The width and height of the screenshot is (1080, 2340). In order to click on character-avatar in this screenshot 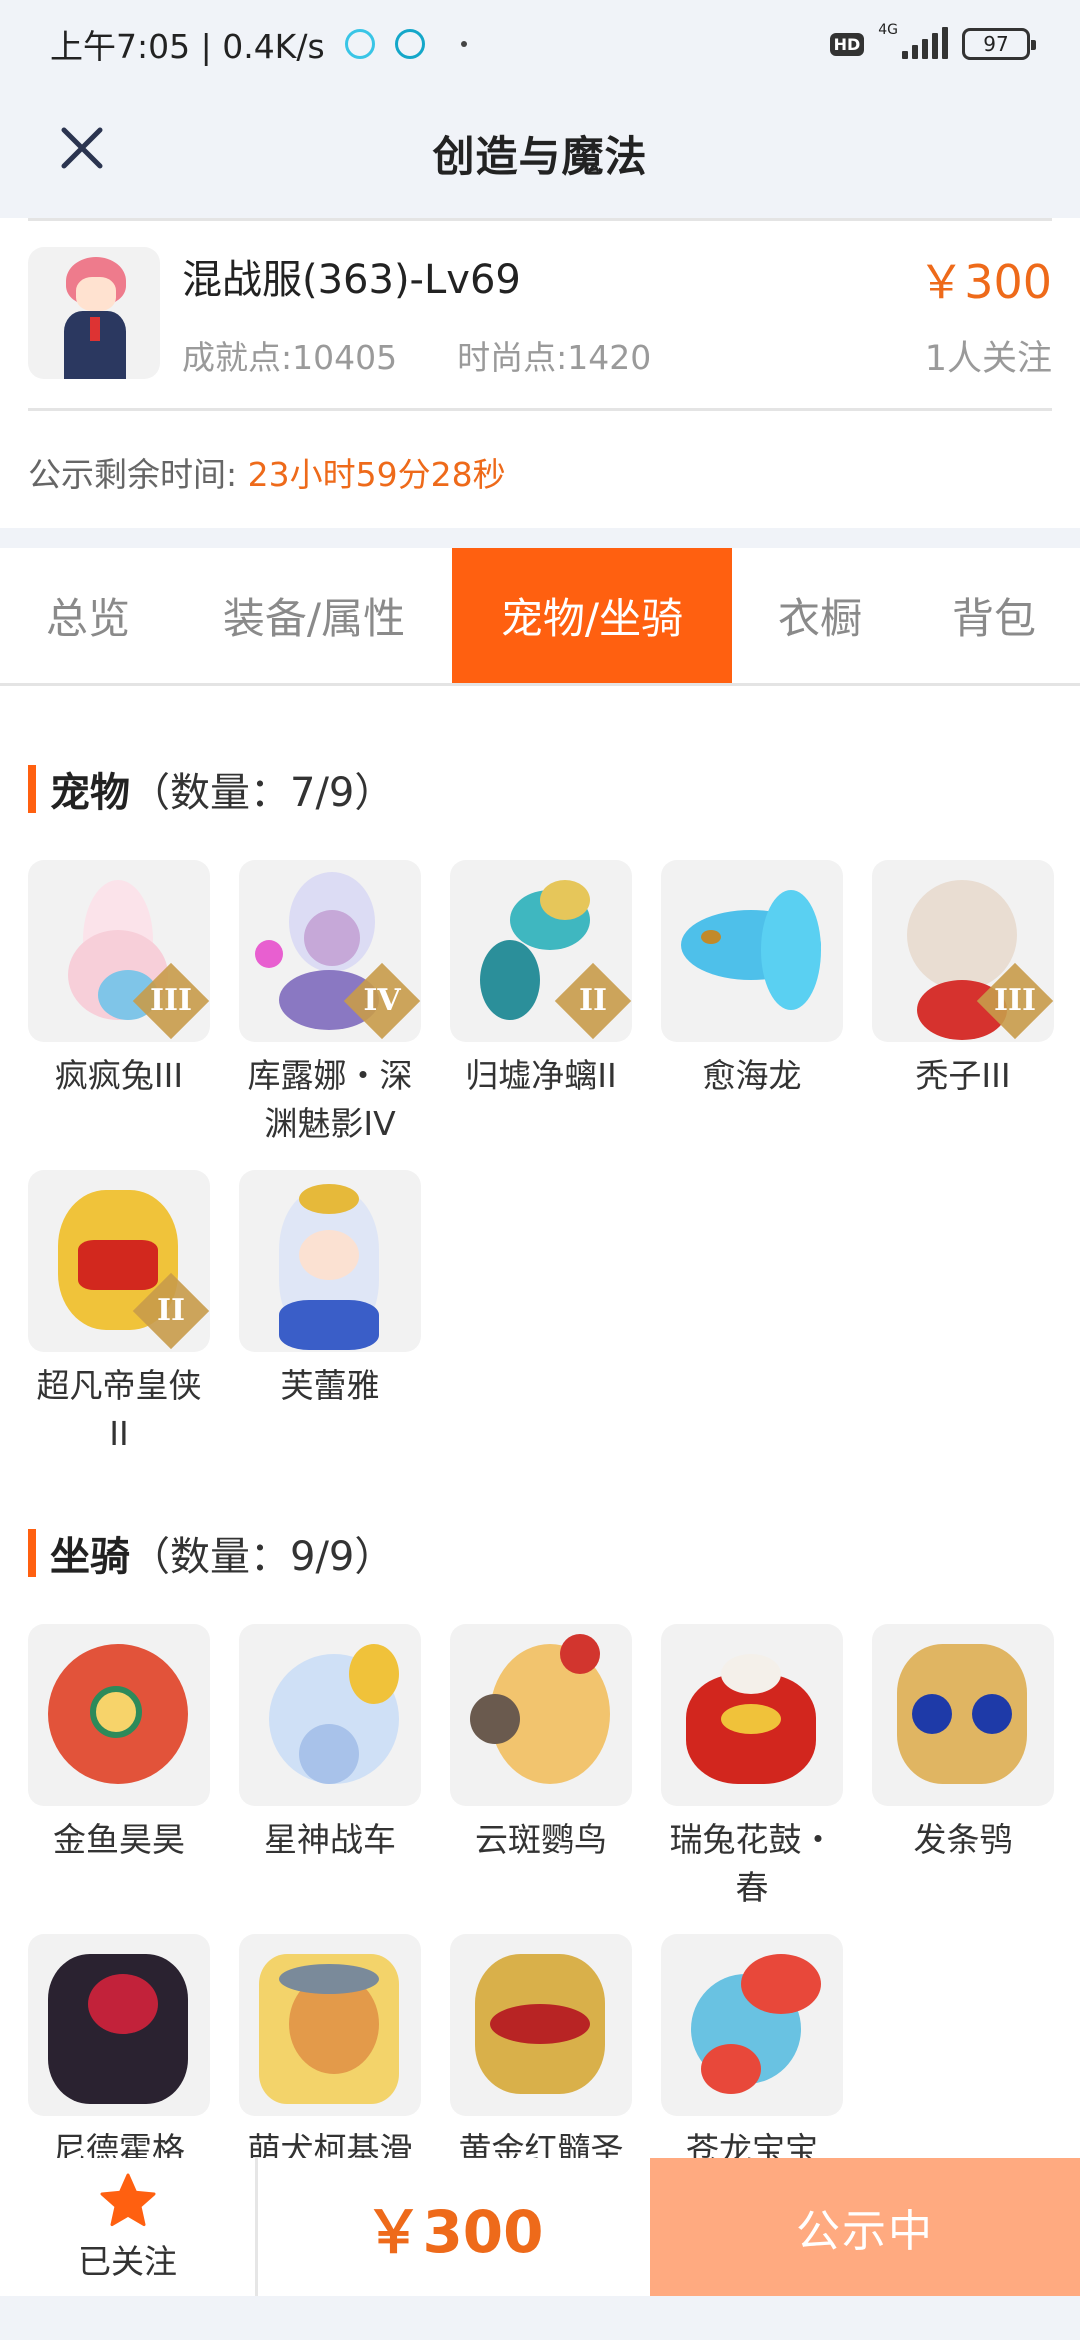, I will do `click(94, 313)`.